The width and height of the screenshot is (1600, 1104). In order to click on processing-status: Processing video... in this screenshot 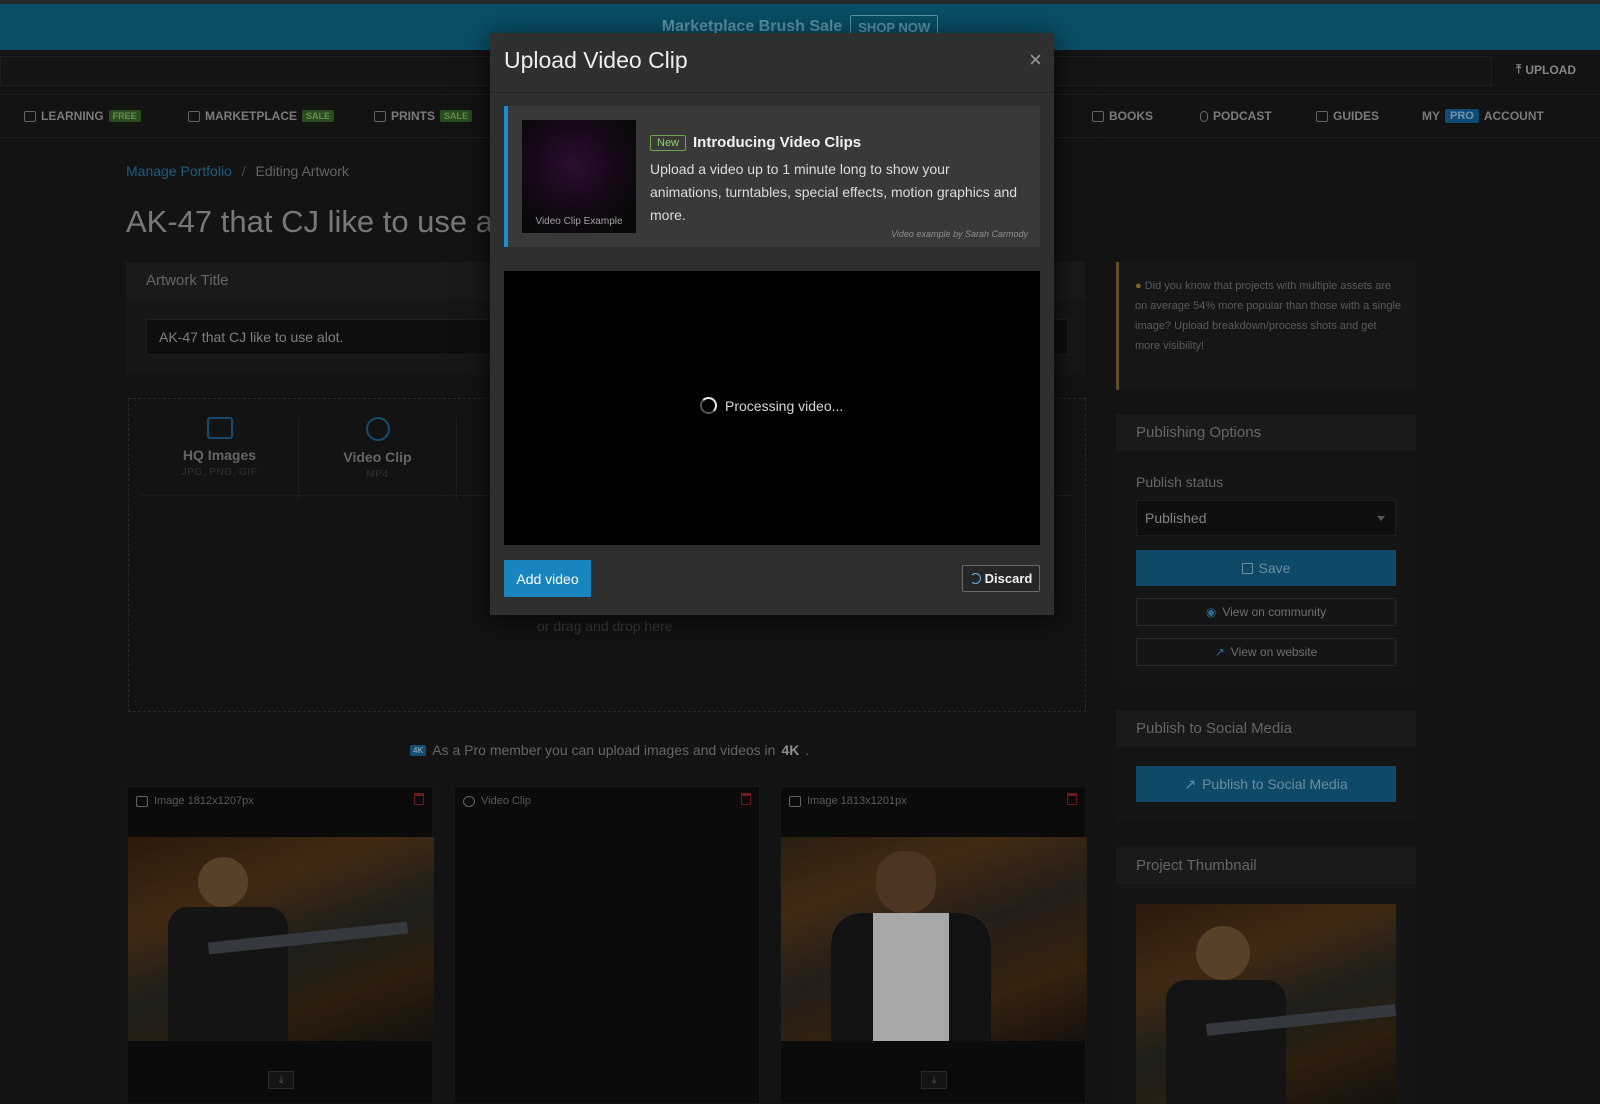, I will do `click(771, 405)`.